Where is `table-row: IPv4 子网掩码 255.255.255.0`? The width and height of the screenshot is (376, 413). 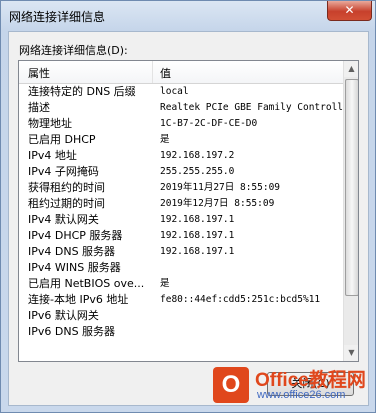
table-row: IPv4 子网掩码 255.255.255.0 is located at coordinates (181, 172).